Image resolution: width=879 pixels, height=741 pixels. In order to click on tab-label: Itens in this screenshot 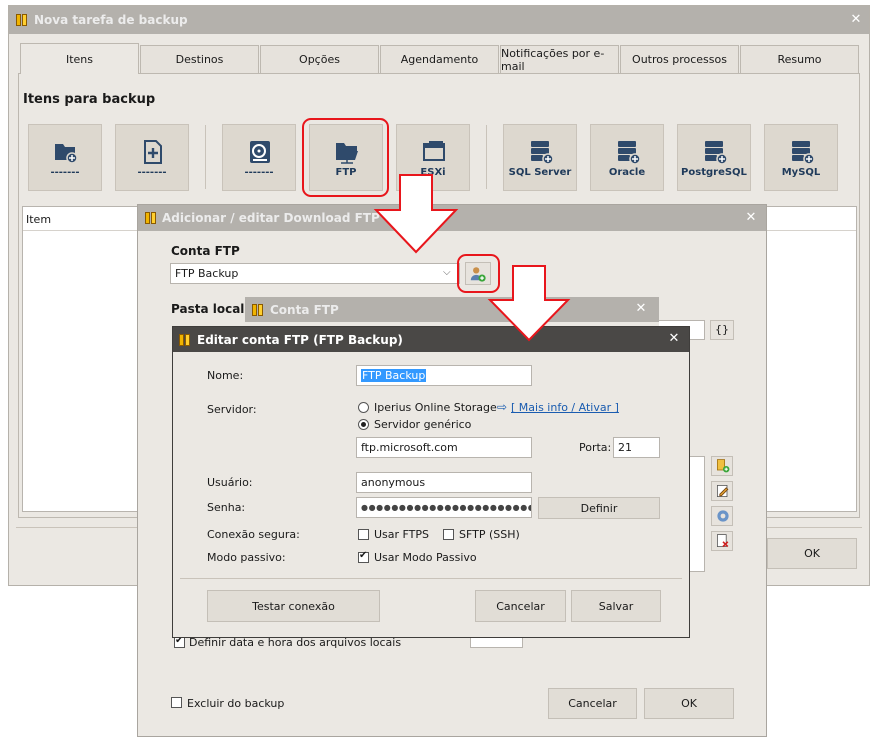, I will do `click(79, 59)`.